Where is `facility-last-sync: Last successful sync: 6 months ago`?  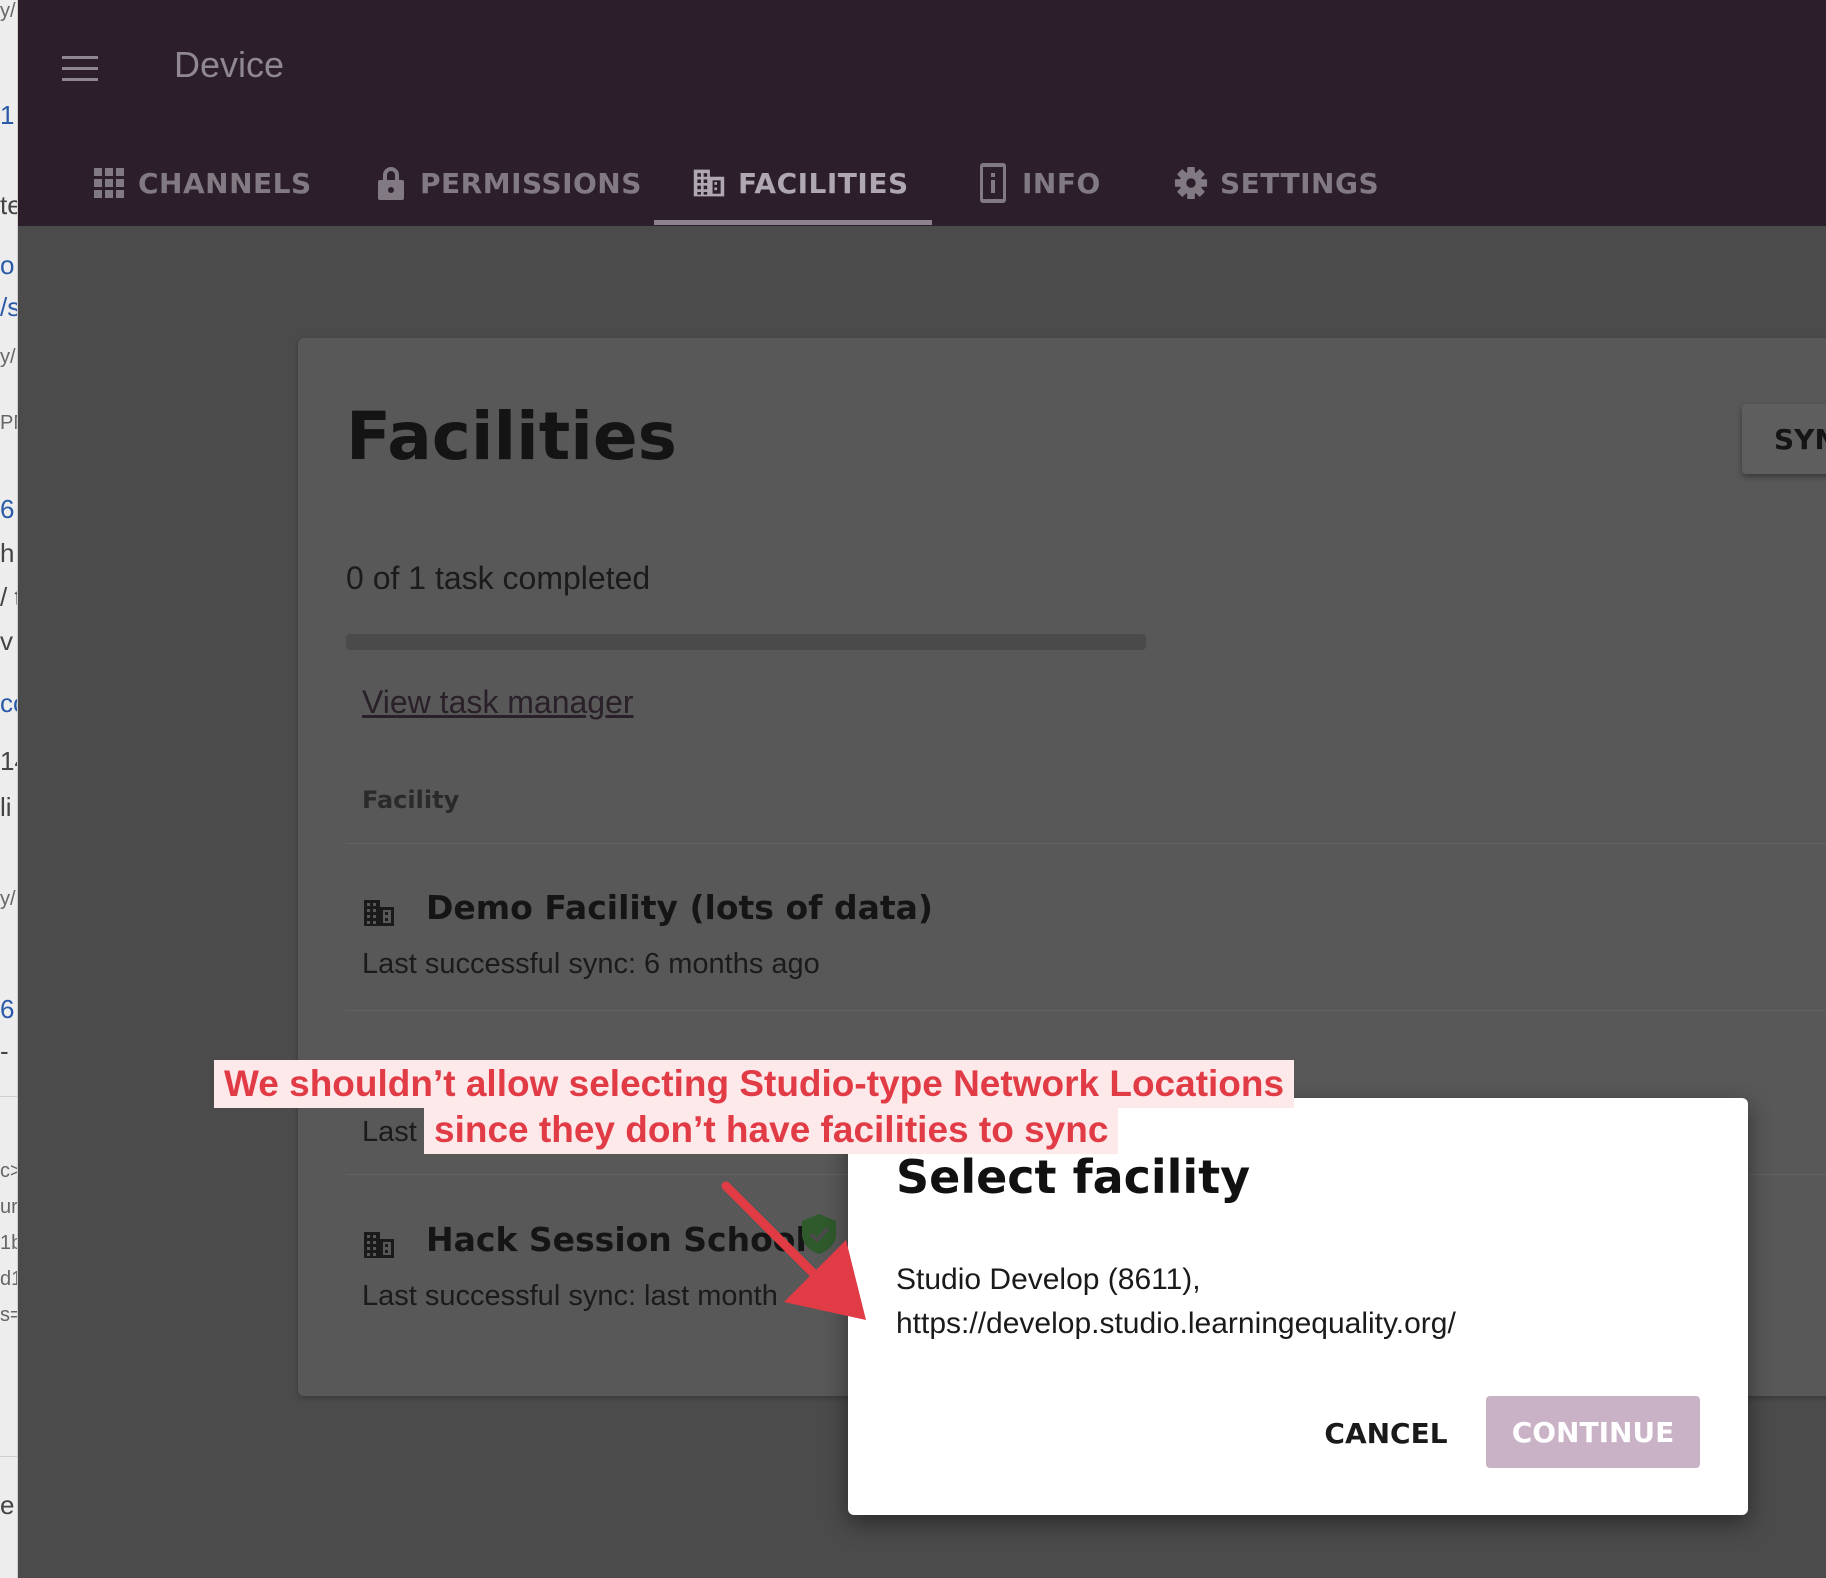 facility-last-sync: Last successful sync: 6 months ago is located at coordinates (591, 964).